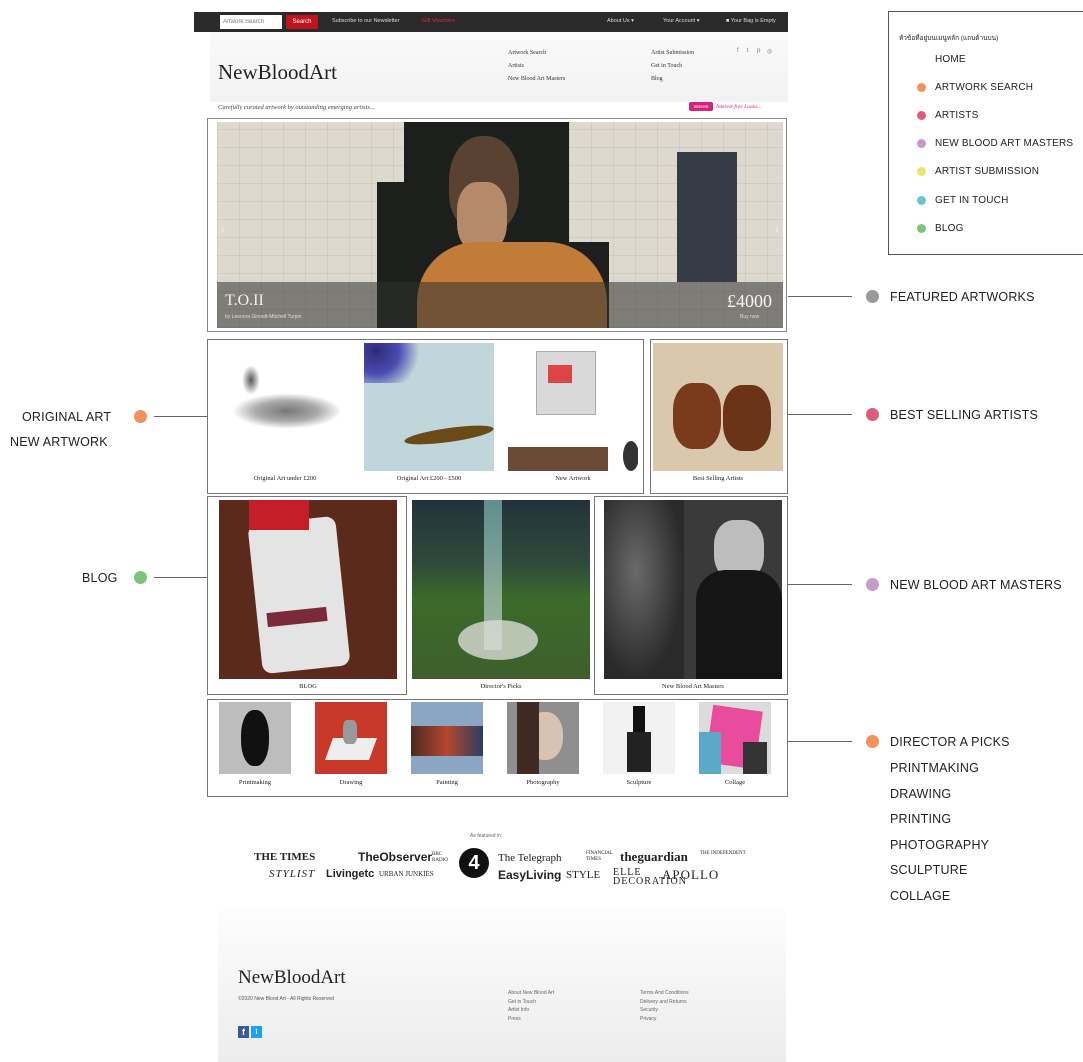 The height and width of the screenshot is (1062, 1083). I want to click on photography-image, so click(543, 738).